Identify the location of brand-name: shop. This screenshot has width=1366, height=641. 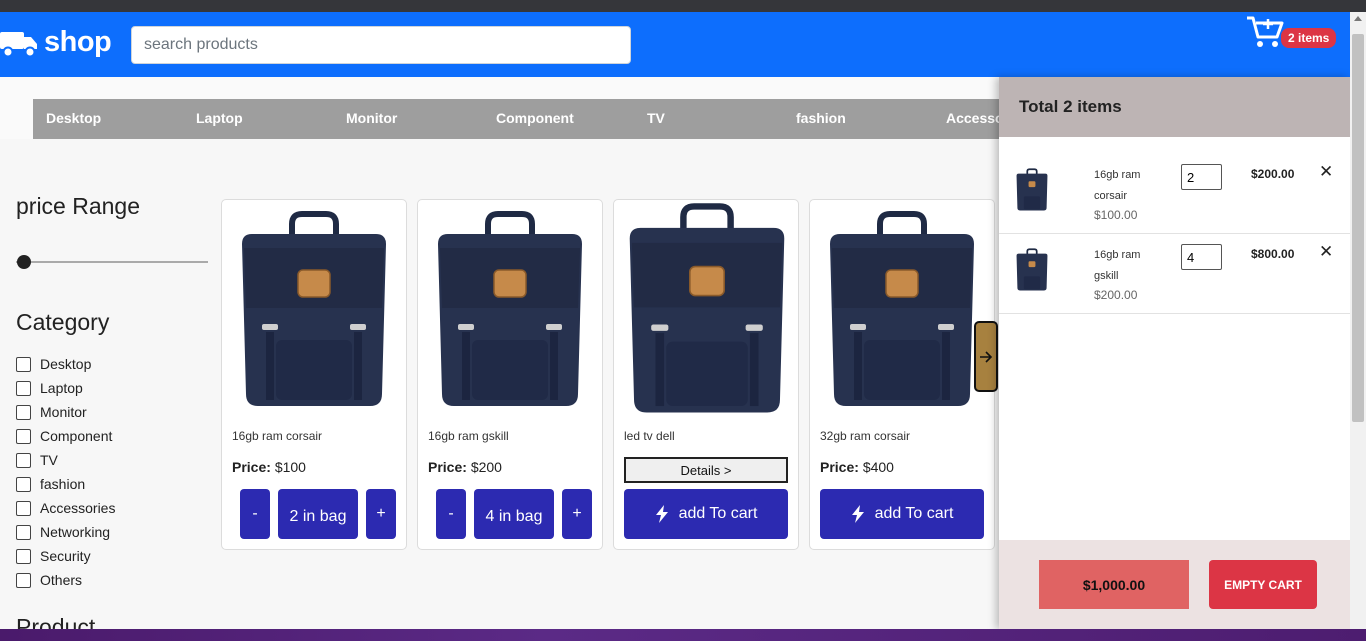
(78, 42).